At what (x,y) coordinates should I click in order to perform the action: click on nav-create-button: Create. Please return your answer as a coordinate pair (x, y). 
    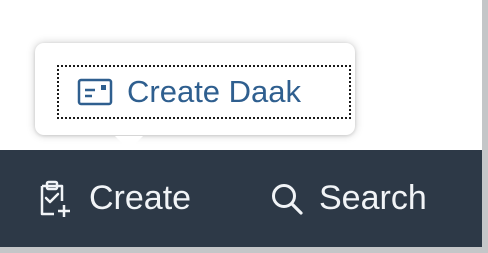
    Looking at the image, I should click on (113, 198).